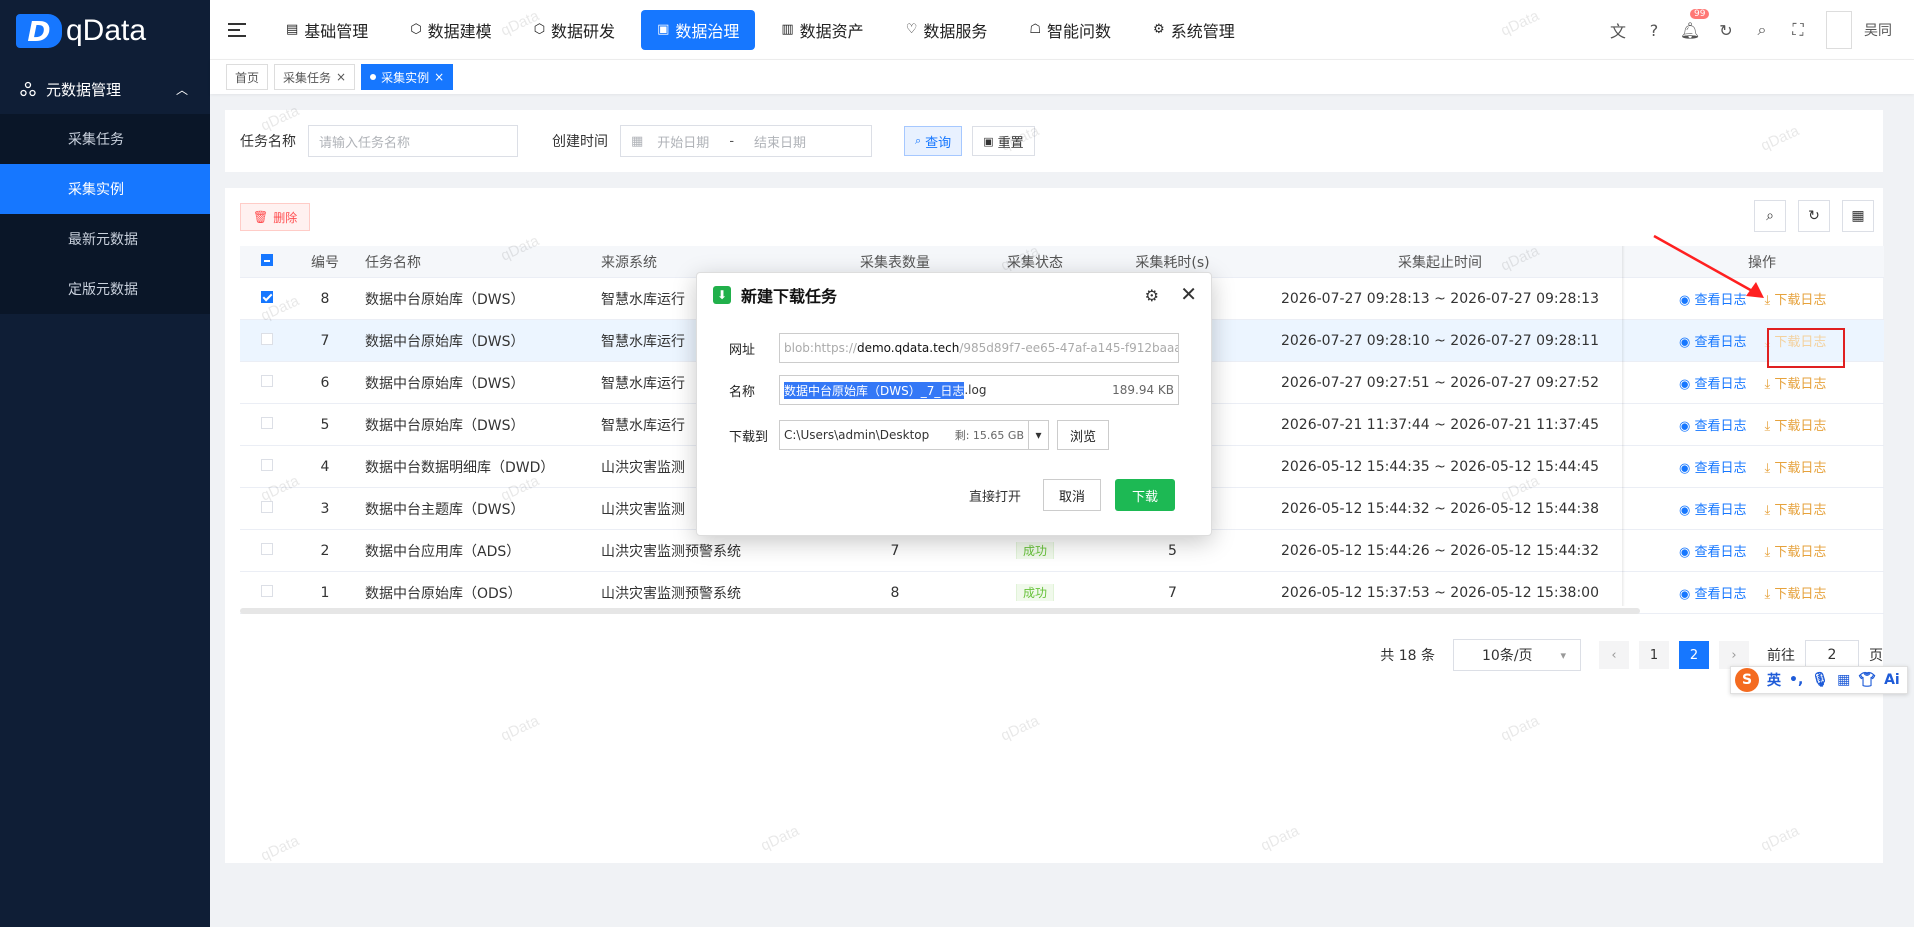 This screenshot has width=1914, height=927. Describe the element at coordinates (947, 30) in the screenshot. I see `nav-service: ♡ 数据服务` at that location.